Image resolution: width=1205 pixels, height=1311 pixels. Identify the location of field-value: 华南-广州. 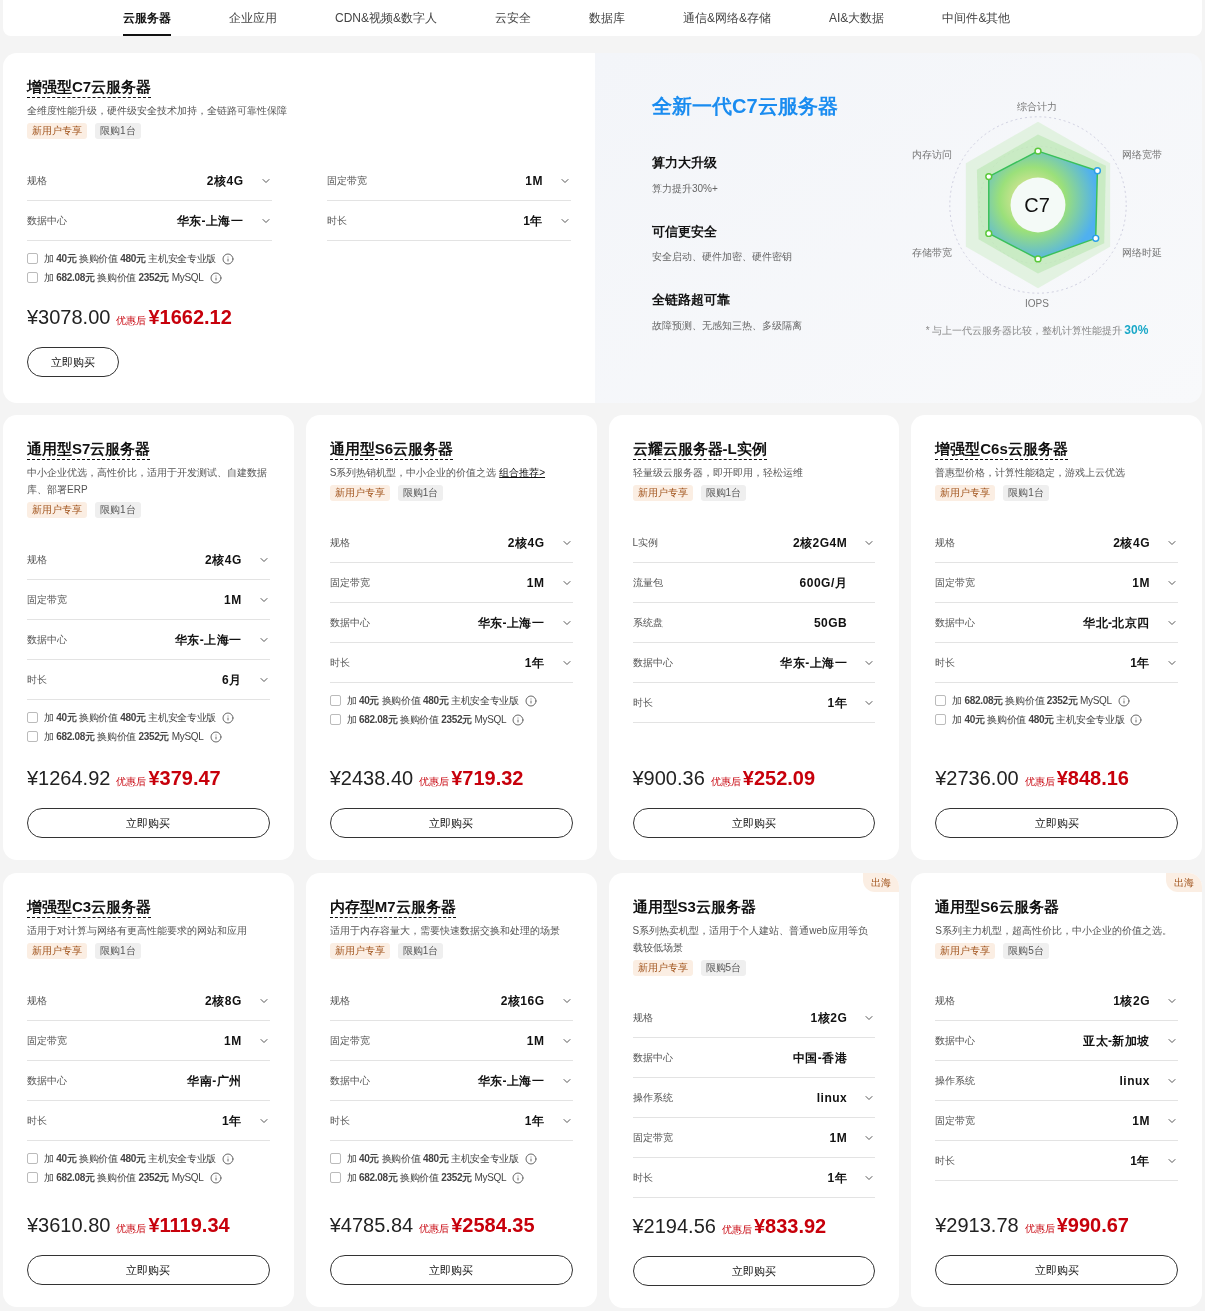
(214, 1080).